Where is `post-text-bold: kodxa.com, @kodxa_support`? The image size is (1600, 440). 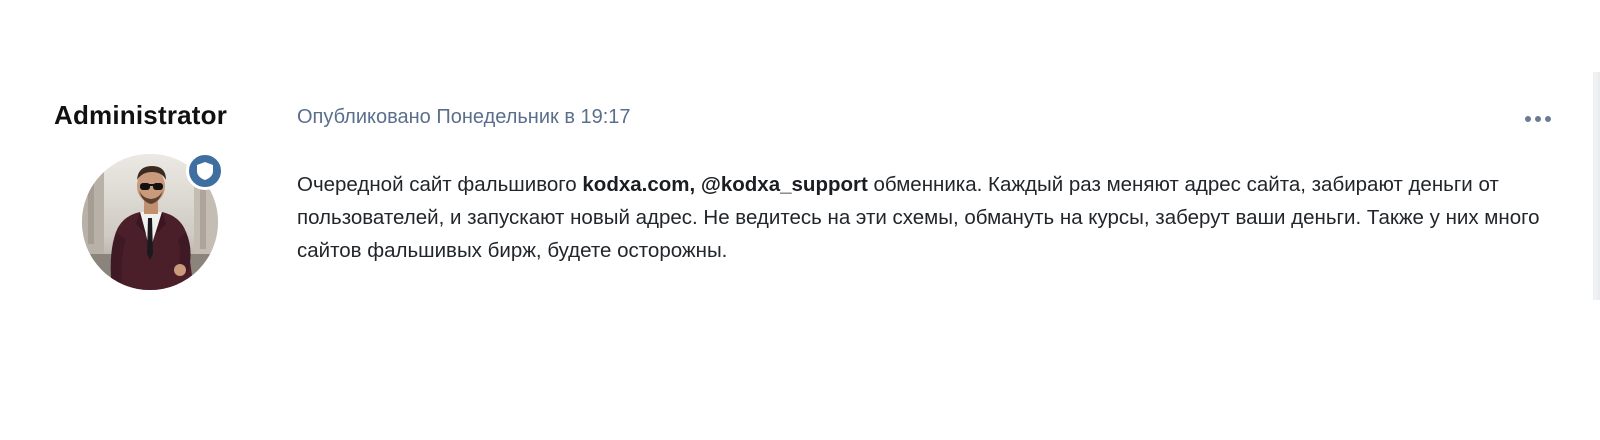
post-text-bold: kodxa.com, @kodxa_support is located at coordinates (725, 184).